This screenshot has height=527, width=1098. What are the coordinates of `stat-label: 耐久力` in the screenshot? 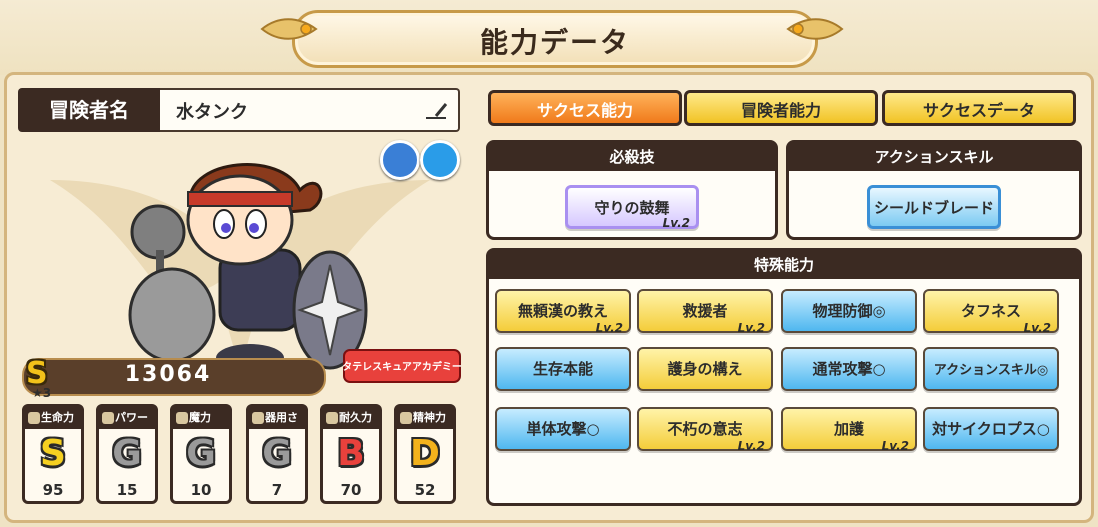 It's located at (351, 418).